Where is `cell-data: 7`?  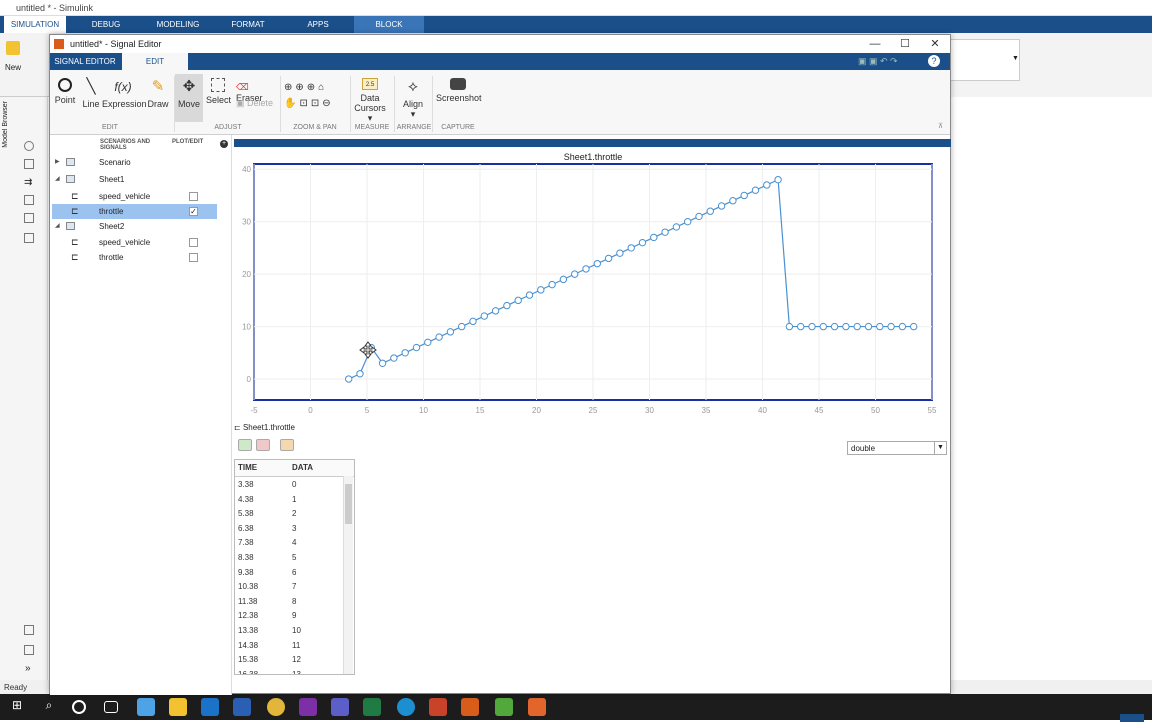 cell-data: 7 is located at coordinates (294, 586).